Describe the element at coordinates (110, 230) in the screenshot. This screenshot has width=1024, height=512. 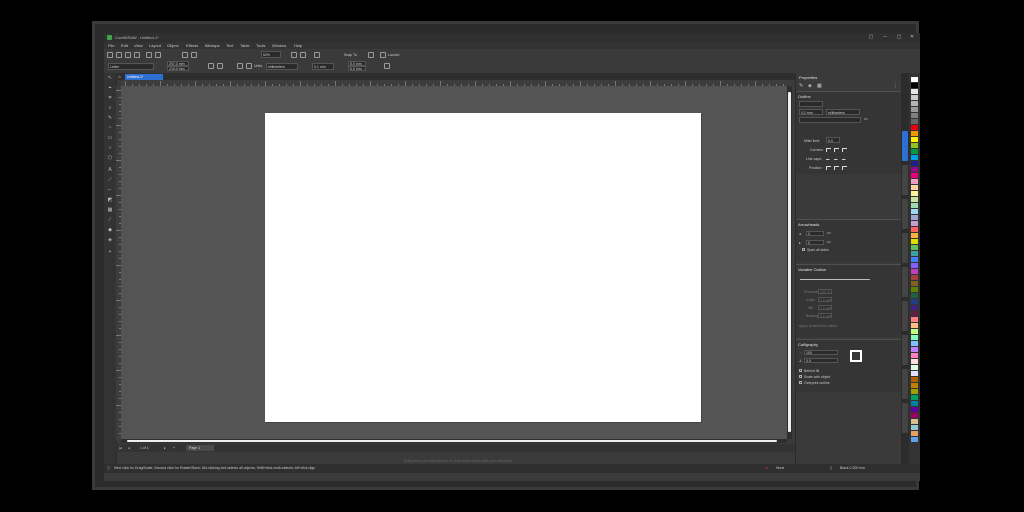
I see `interactive-fill-icon: ◆` at that location.